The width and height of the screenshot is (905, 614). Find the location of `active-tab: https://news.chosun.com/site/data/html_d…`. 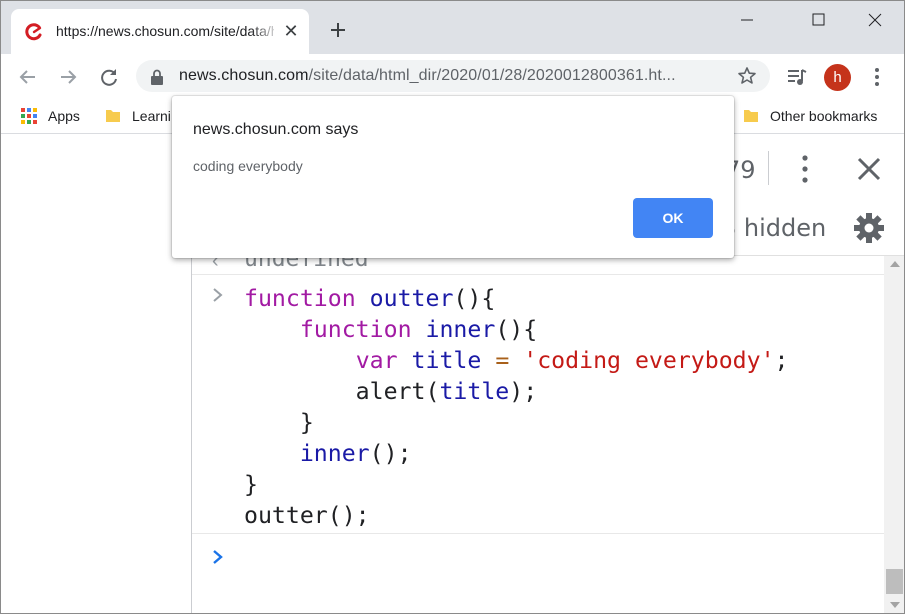

active-tab: https://news.chosun.com/site/data/html_d… is located at coordinates (160, 32).